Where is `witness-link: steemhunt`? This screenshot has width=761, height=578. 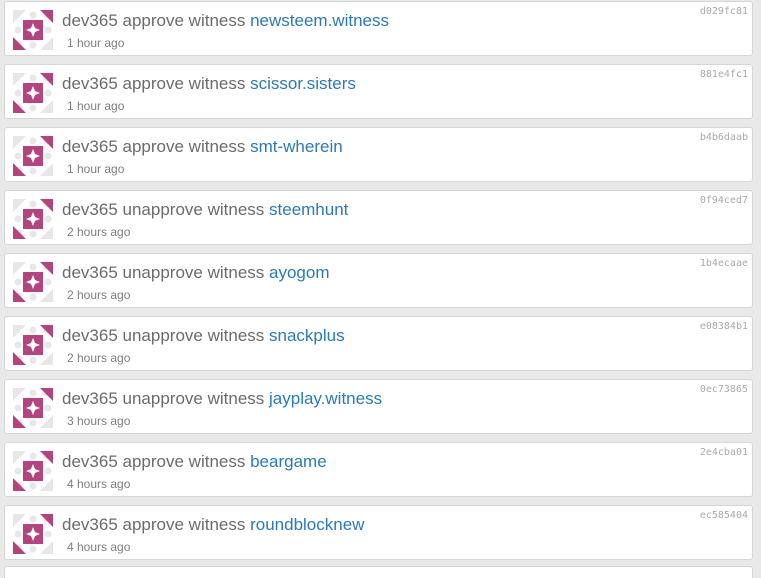 witness-link: steemhunt is located at coordinates (308, 209).